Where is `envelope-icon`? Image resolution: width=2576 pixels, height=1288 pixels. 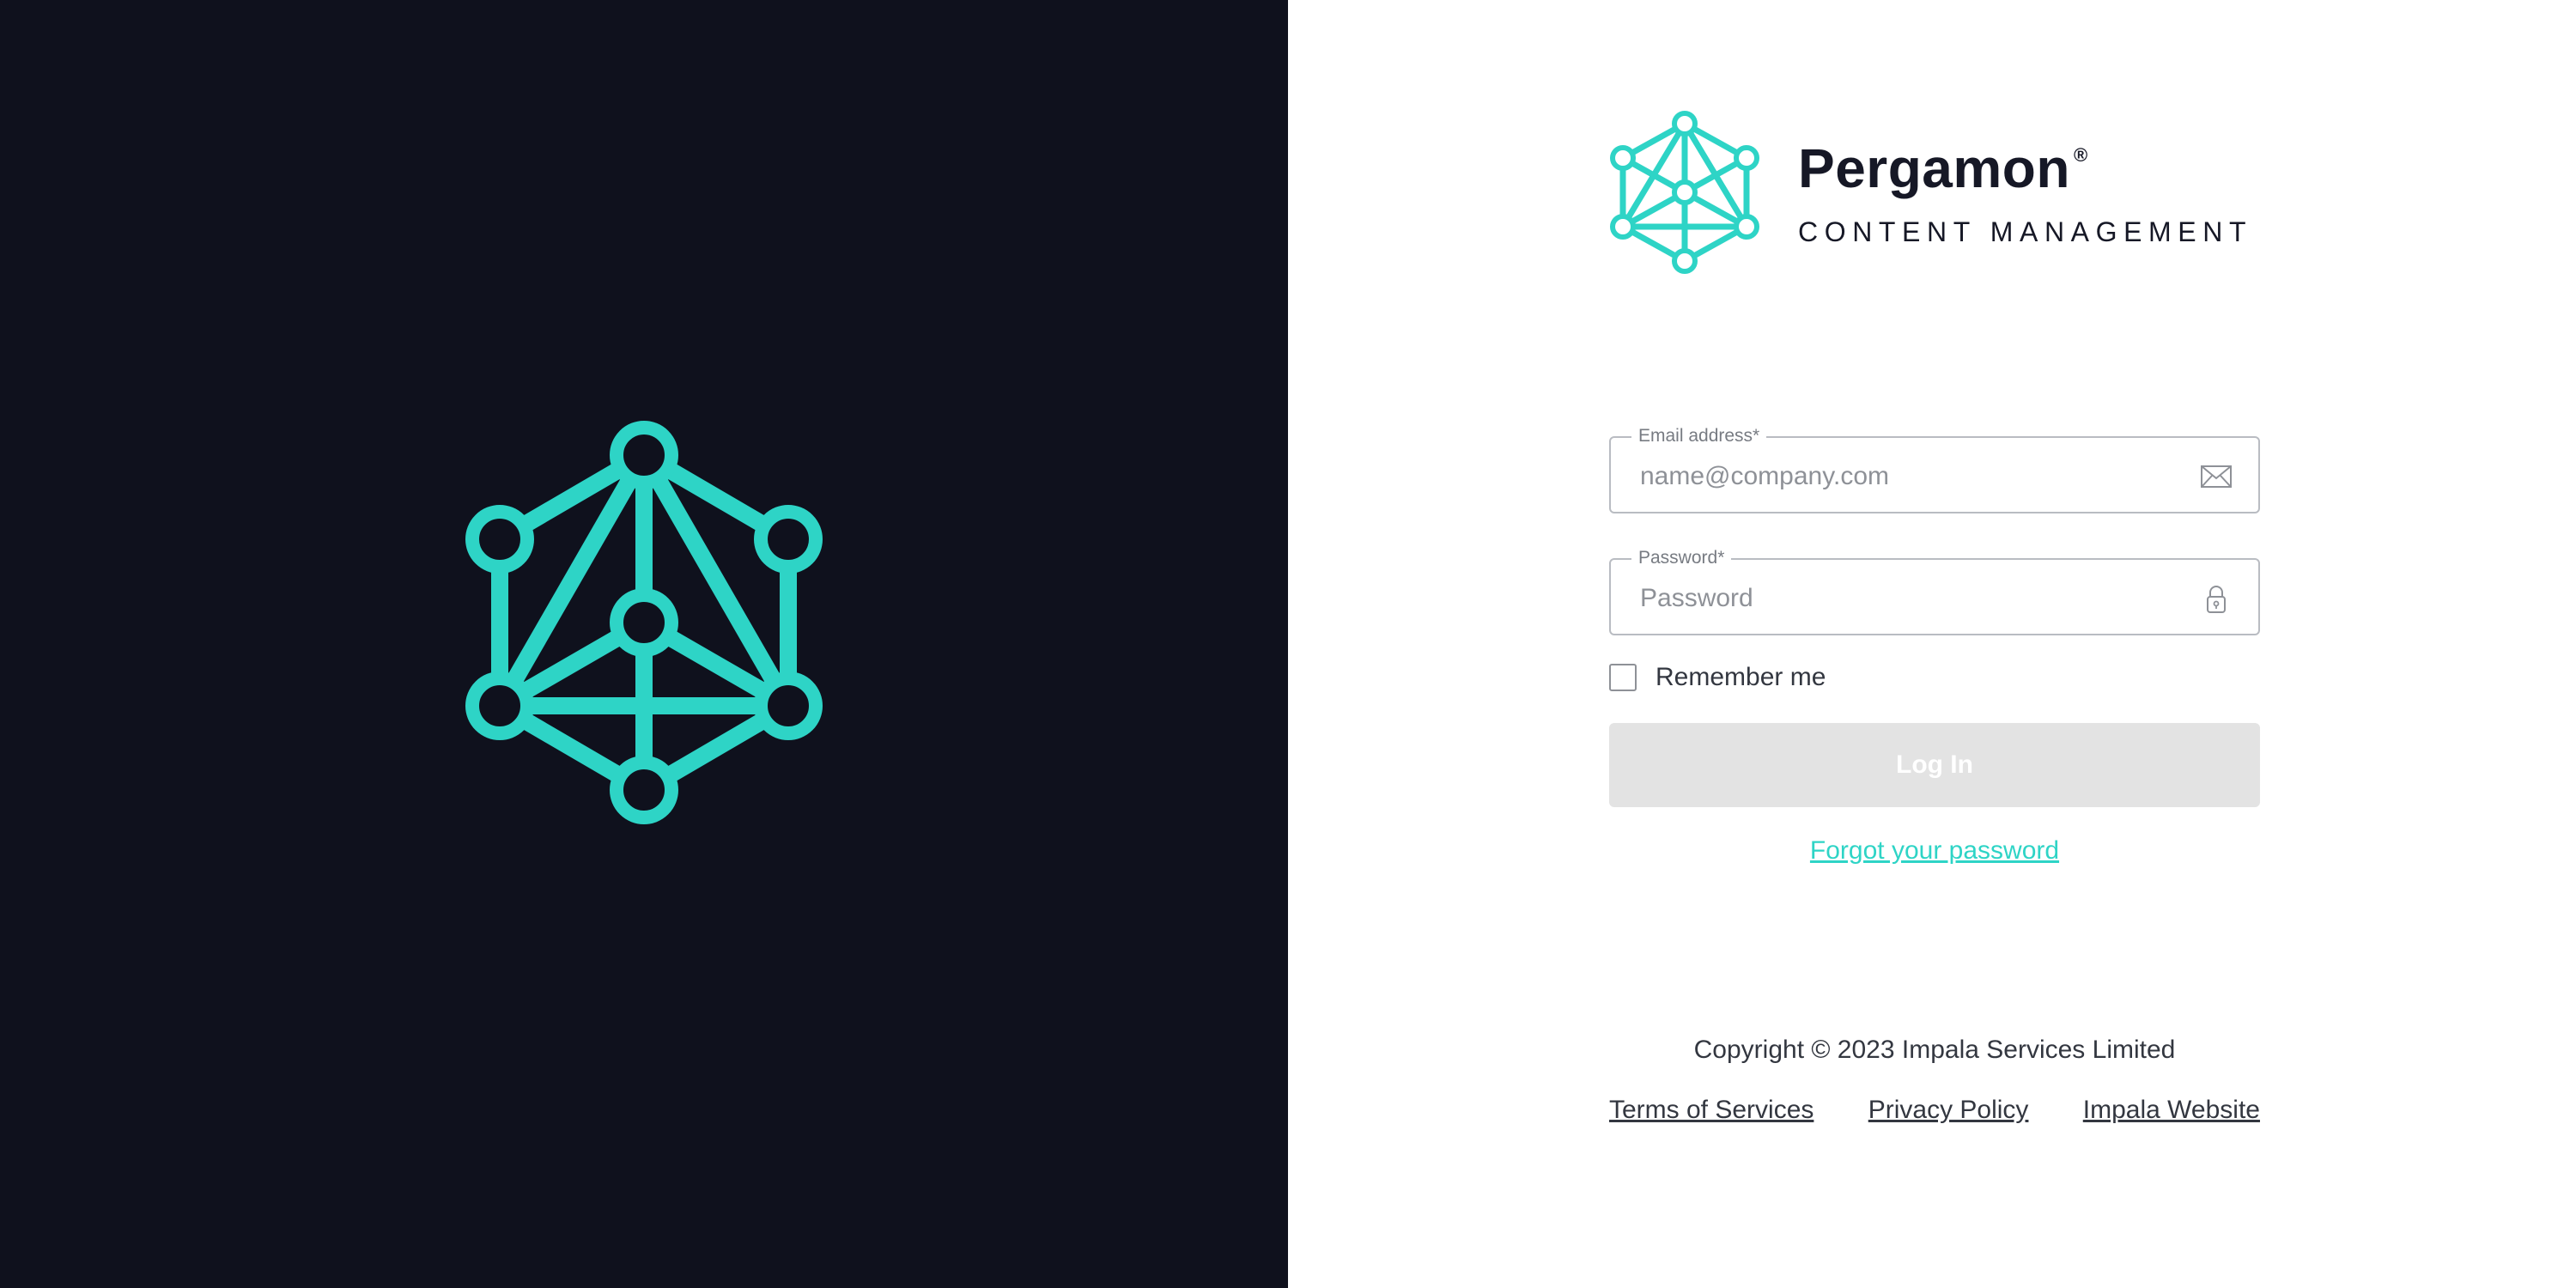 envelope-icon is located at coordinates (2216, 477).